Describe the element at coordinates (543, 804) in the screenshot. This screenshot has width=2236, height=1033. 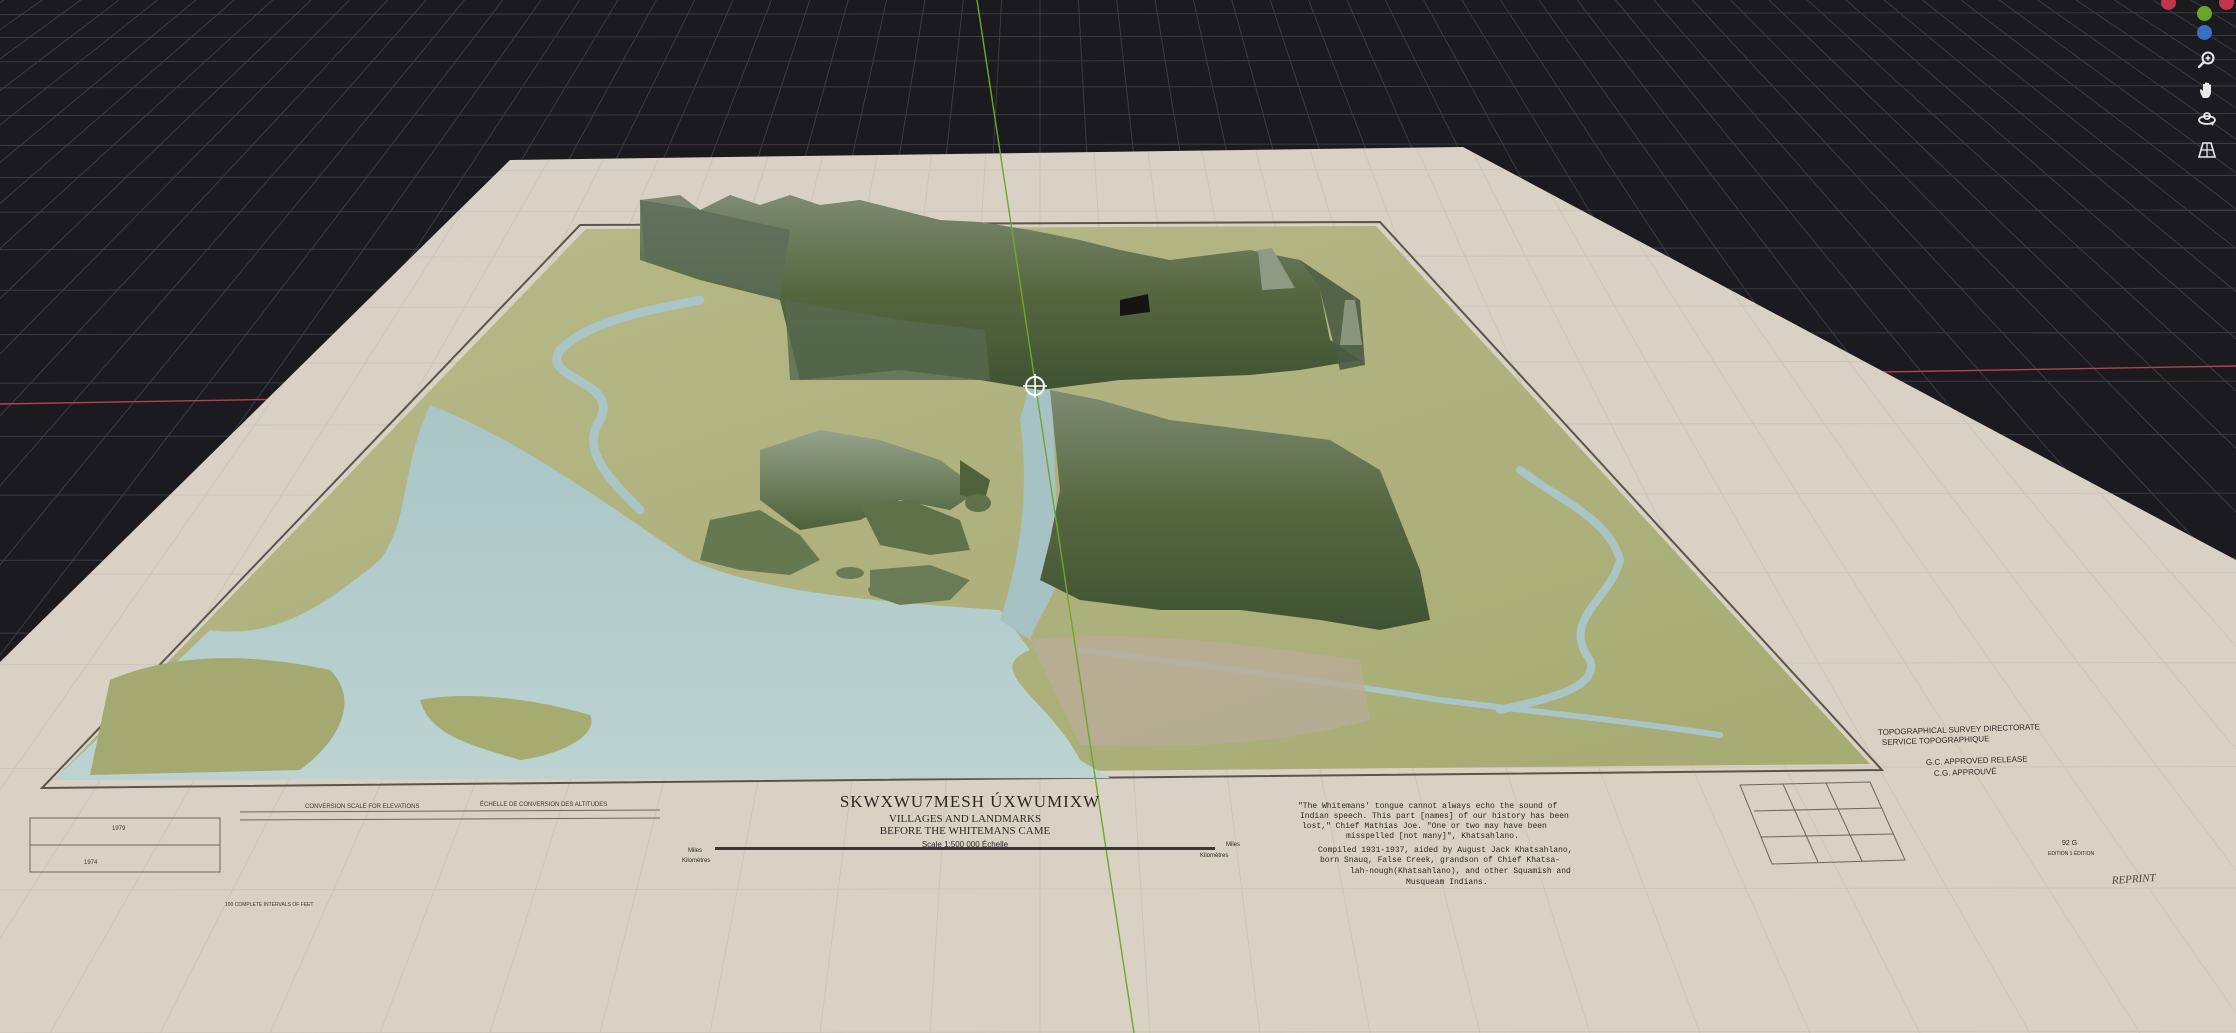
I see `elevation-header-right: ÉCHELLE DE CONVERSION DES ALTITUDES` at that location.